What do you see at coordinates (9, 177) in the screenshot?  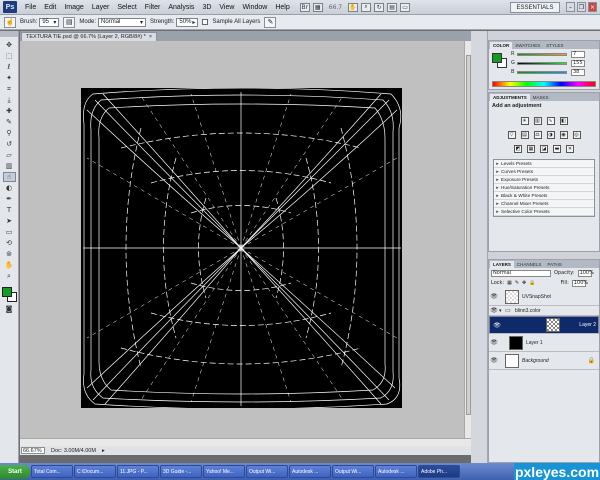 I see `smudge-tool-icon: ☝` at bounding box center [9, 177].